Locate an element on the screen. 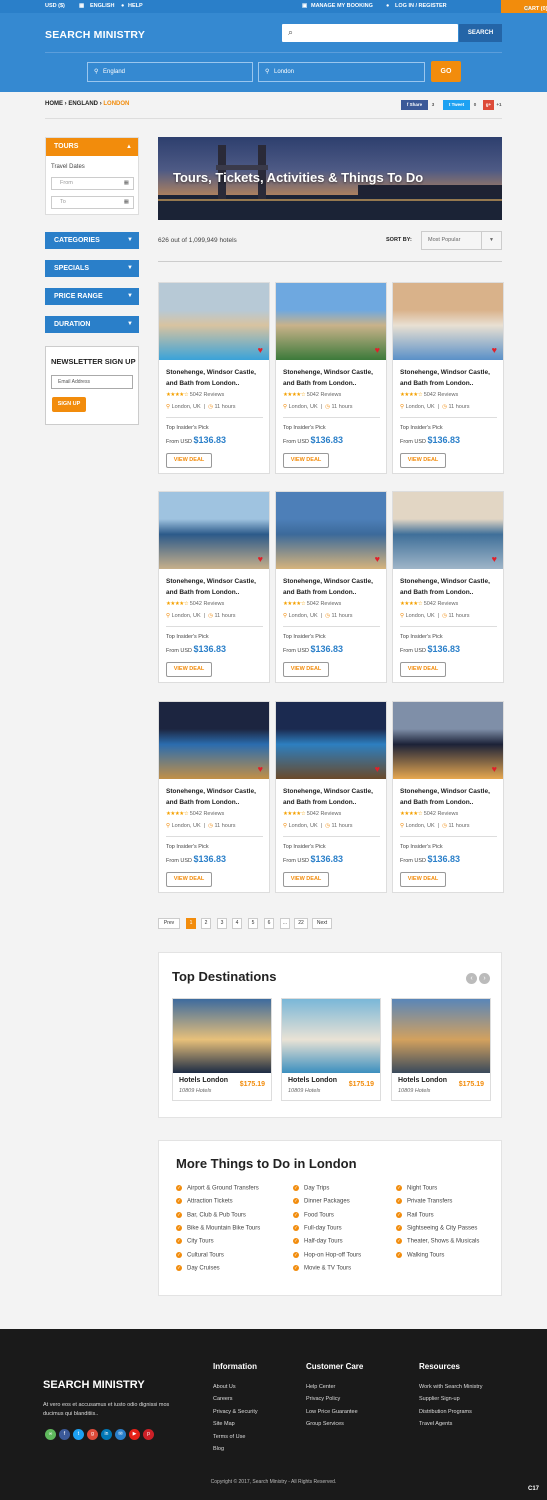 The image size is (547, 1500). tours-toggle: TOURS ▲ is located at coordinates (92, 147).